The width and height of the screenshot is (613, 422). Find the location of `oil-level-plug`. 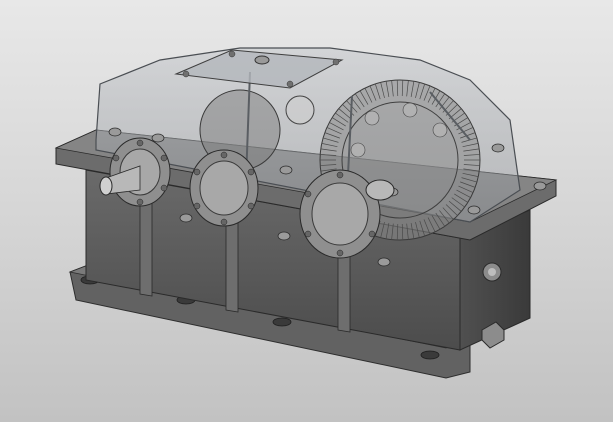

oil-level-plug is located at coordinates (492, 272).